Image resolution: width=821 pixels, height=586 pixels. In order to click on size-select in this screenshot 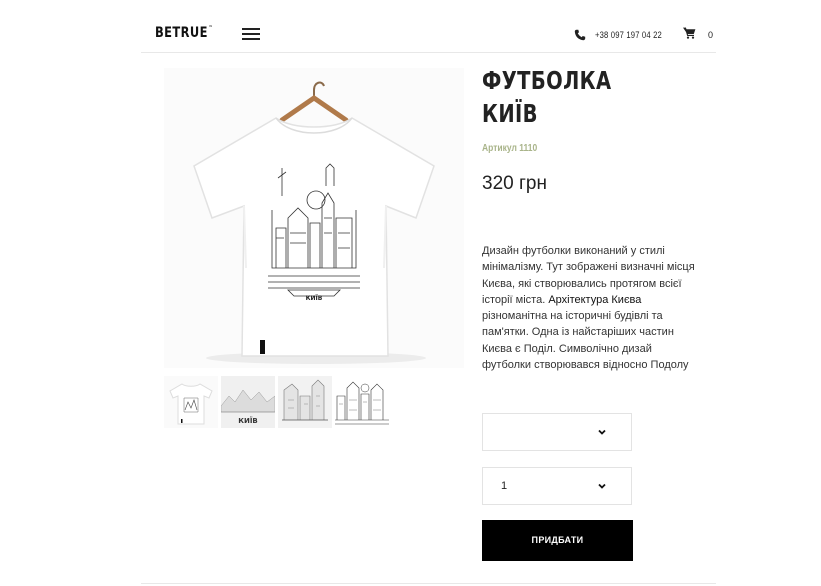, I will do `click(557, 432)`.